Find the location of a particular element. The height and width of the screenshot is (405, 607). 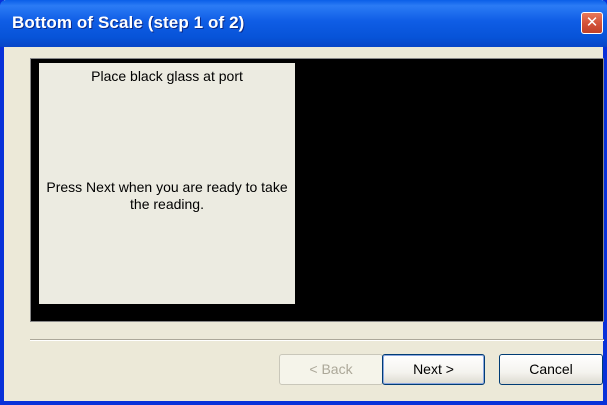

window-title: Bottom of Scale (step 1 of 2) is located at coordinates (128, 22).